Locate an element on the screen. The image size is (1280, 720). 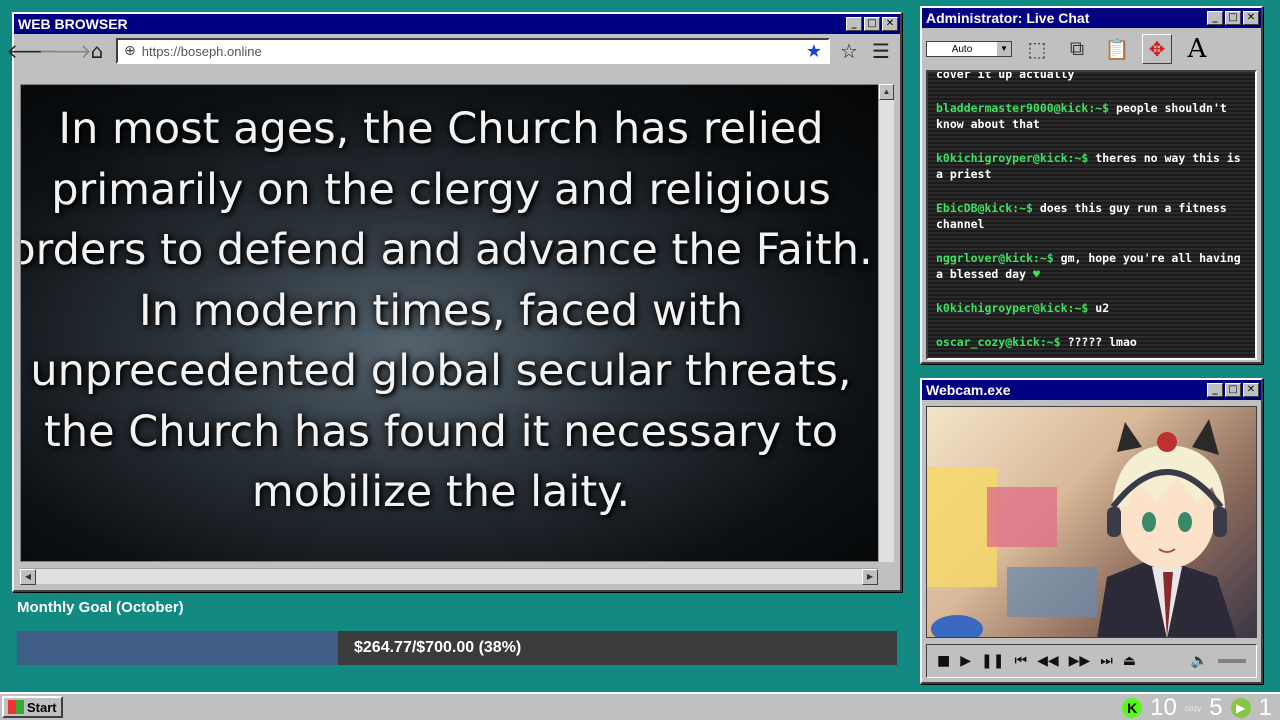
goal-progress-bar: $264.77/$700.00 (38%) is located at coordinates (457, 648).